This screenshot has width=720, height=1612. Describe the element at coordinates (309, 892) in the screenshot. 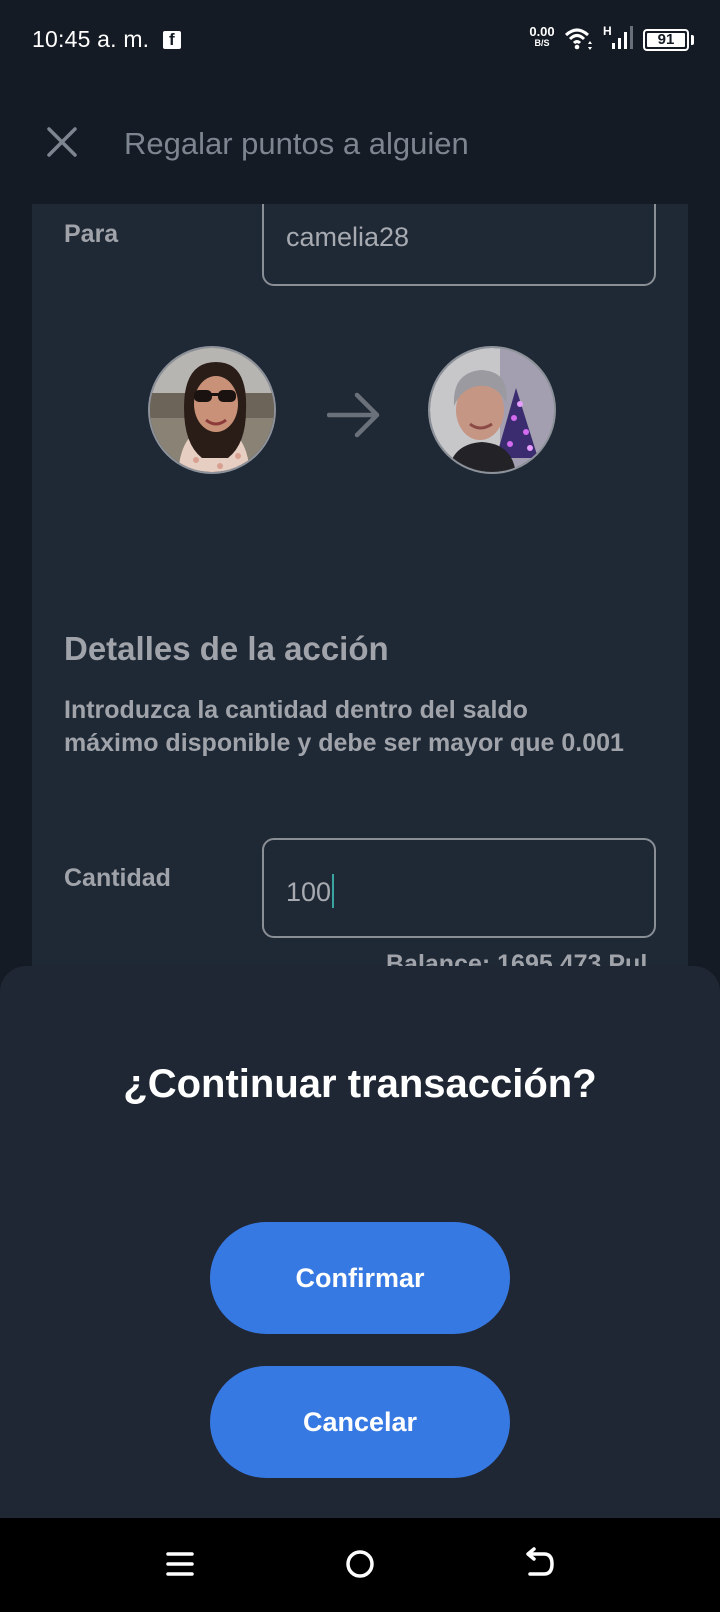

I see `amount-value: 100` at that location.